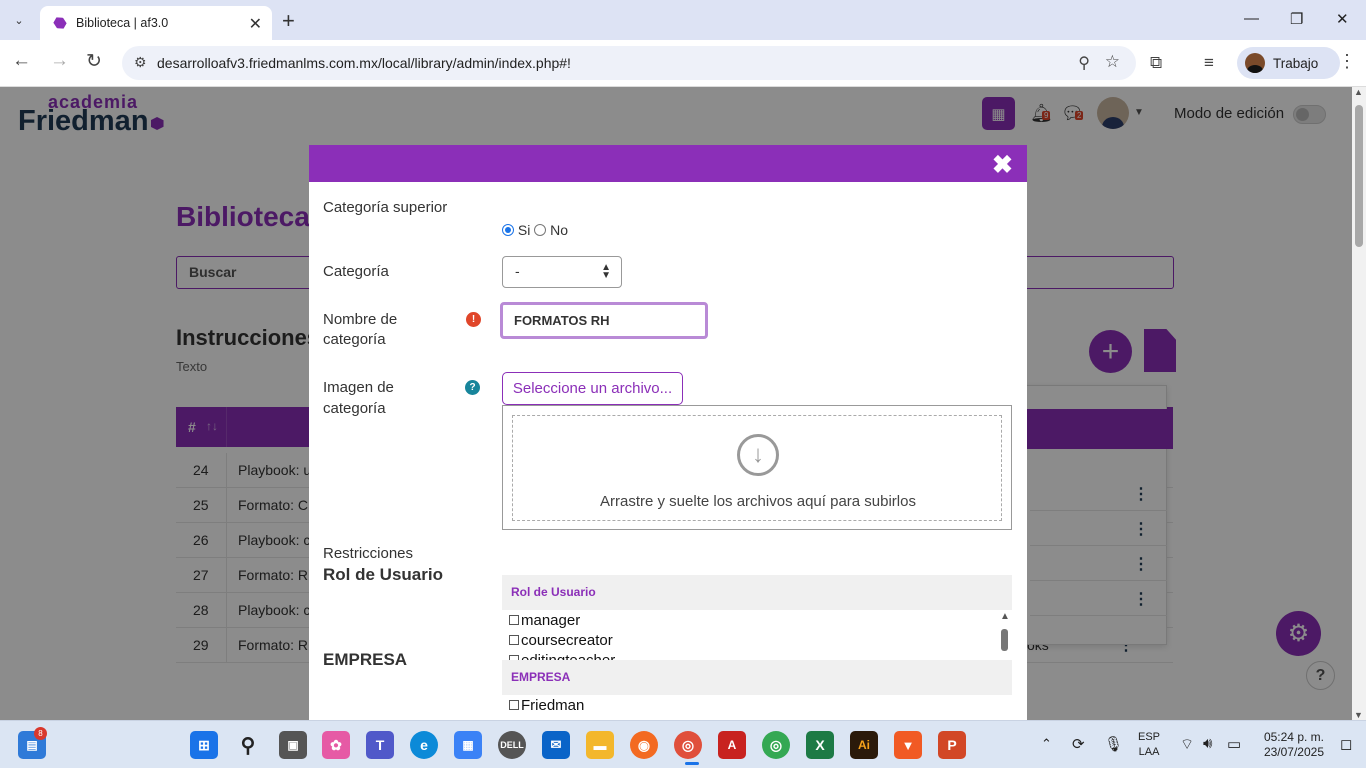 The image size is (1366, 768). What do you see at coordinates (1187, 744) in the screenshot?
I see `wifi-icon: ⌔` at bounding box center [1187, 744].